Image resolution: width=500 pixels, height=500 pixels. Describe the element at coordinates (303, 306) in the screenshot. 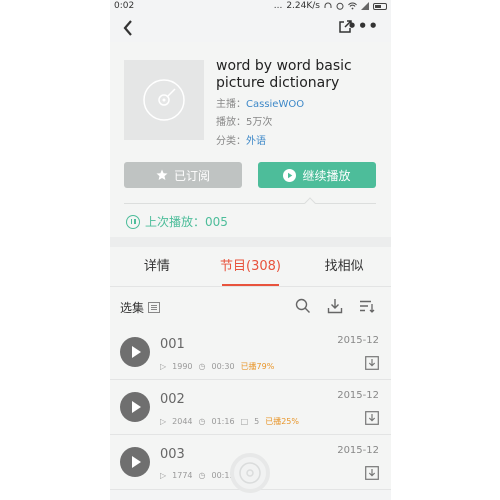

I see `search-icon` at that location.